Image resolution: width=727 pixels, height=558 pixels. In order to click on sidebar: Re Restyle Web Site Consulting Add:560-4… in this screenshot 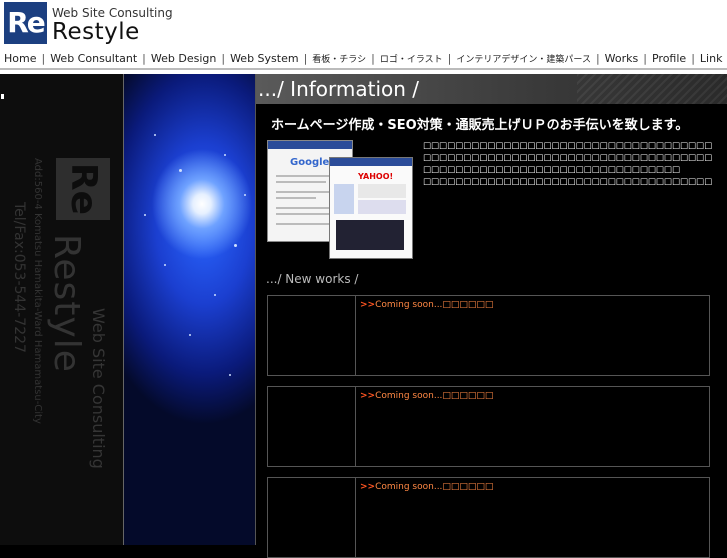, I will do `click(61, 309)`.